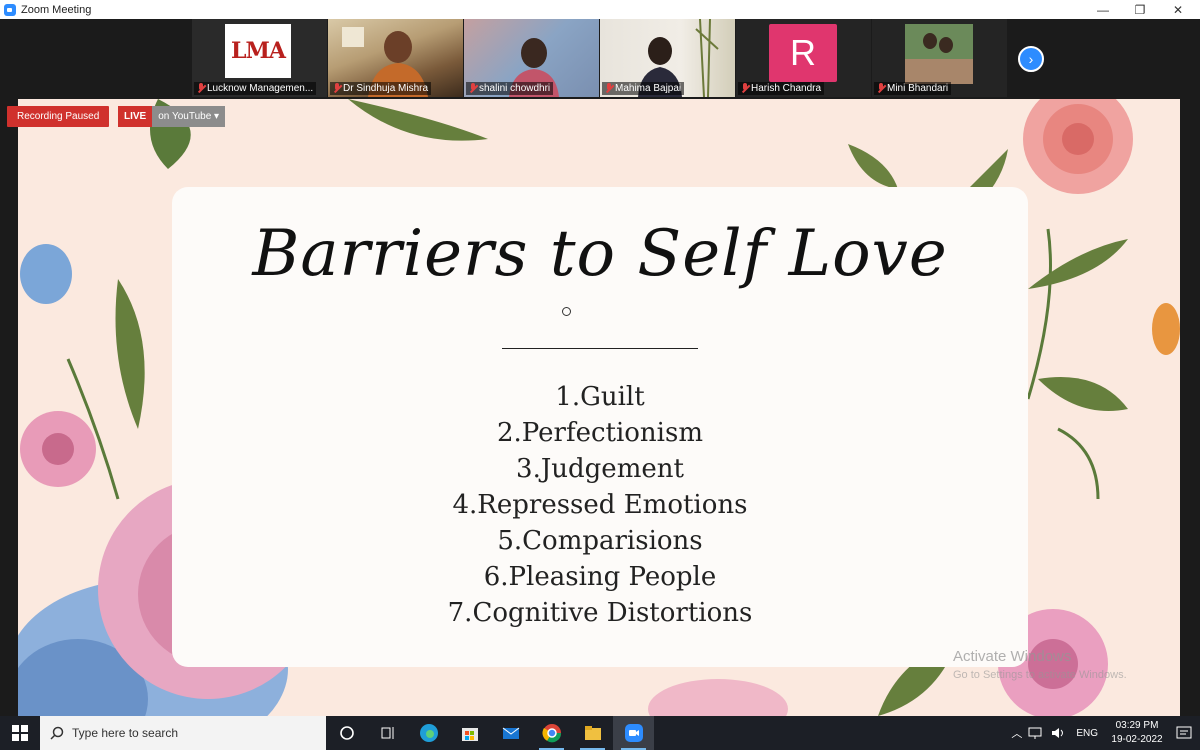  I want to click on lma-logo-text: LMA, so click(258, 51).